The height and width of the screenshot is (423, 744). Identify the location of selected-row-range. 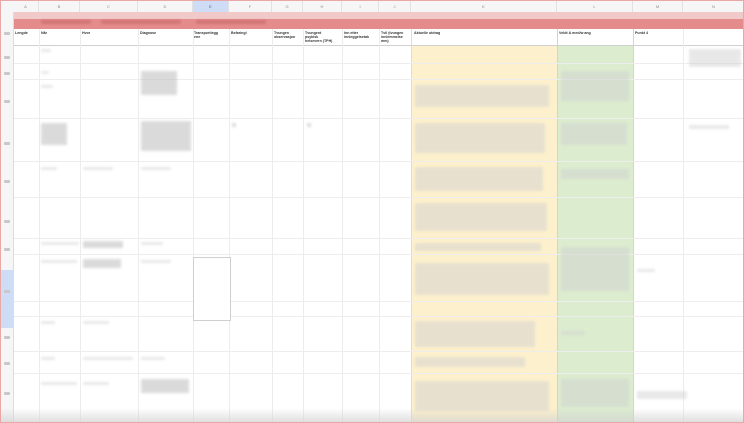
(7, 299).